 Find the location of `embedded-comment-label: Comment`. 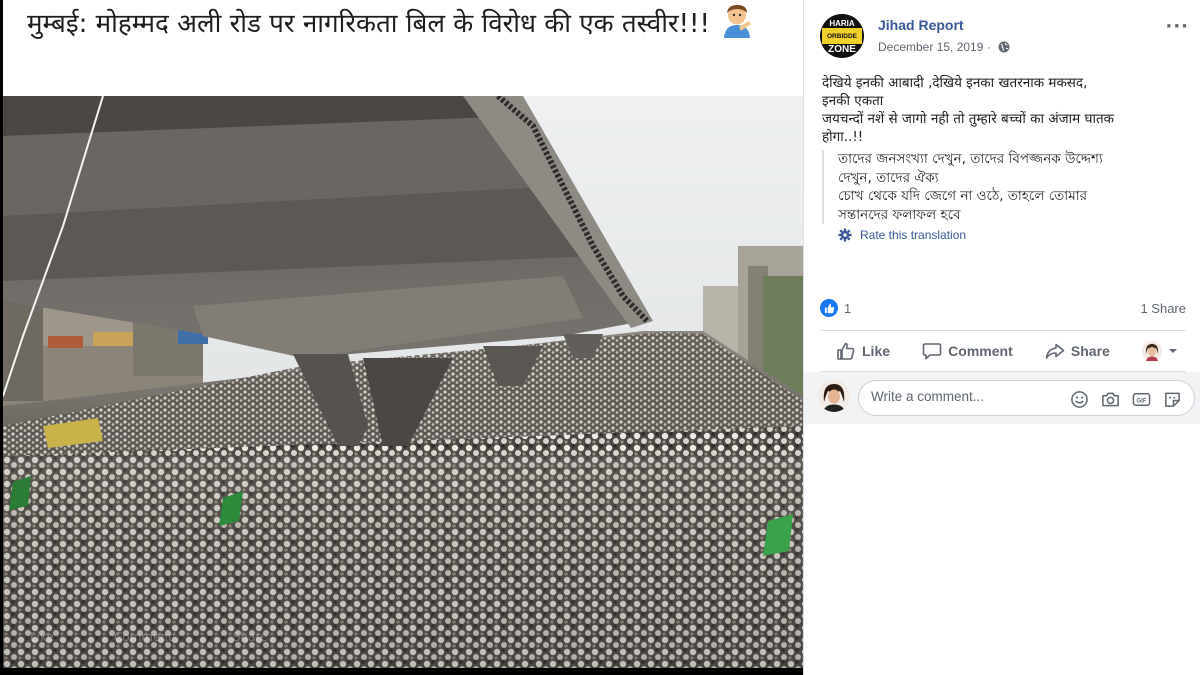

embedded-comment-label: Comment is located at coordinates (143, 637).